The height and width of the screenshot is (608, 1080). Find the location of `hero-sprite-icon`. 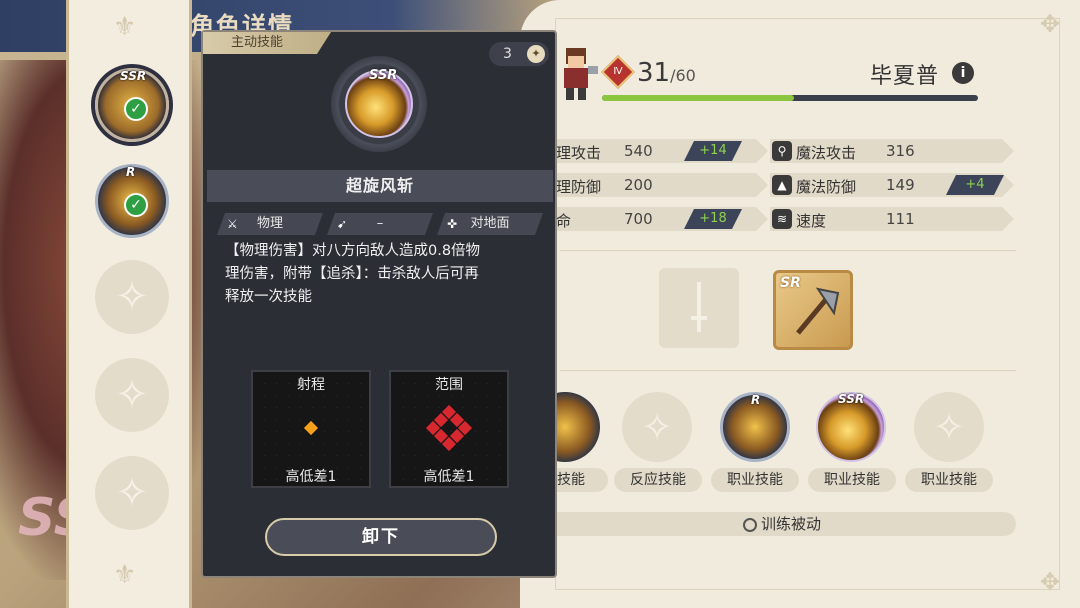

hero-sprite-icon is located at coordinates (581, 74).